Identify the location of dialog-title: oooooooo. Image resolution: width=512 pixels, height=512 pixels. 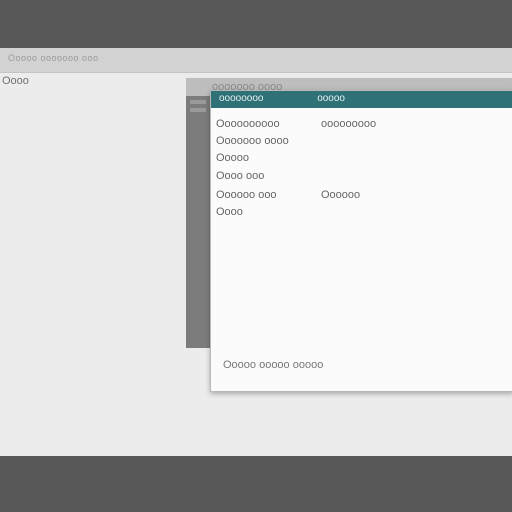
(241, 98).